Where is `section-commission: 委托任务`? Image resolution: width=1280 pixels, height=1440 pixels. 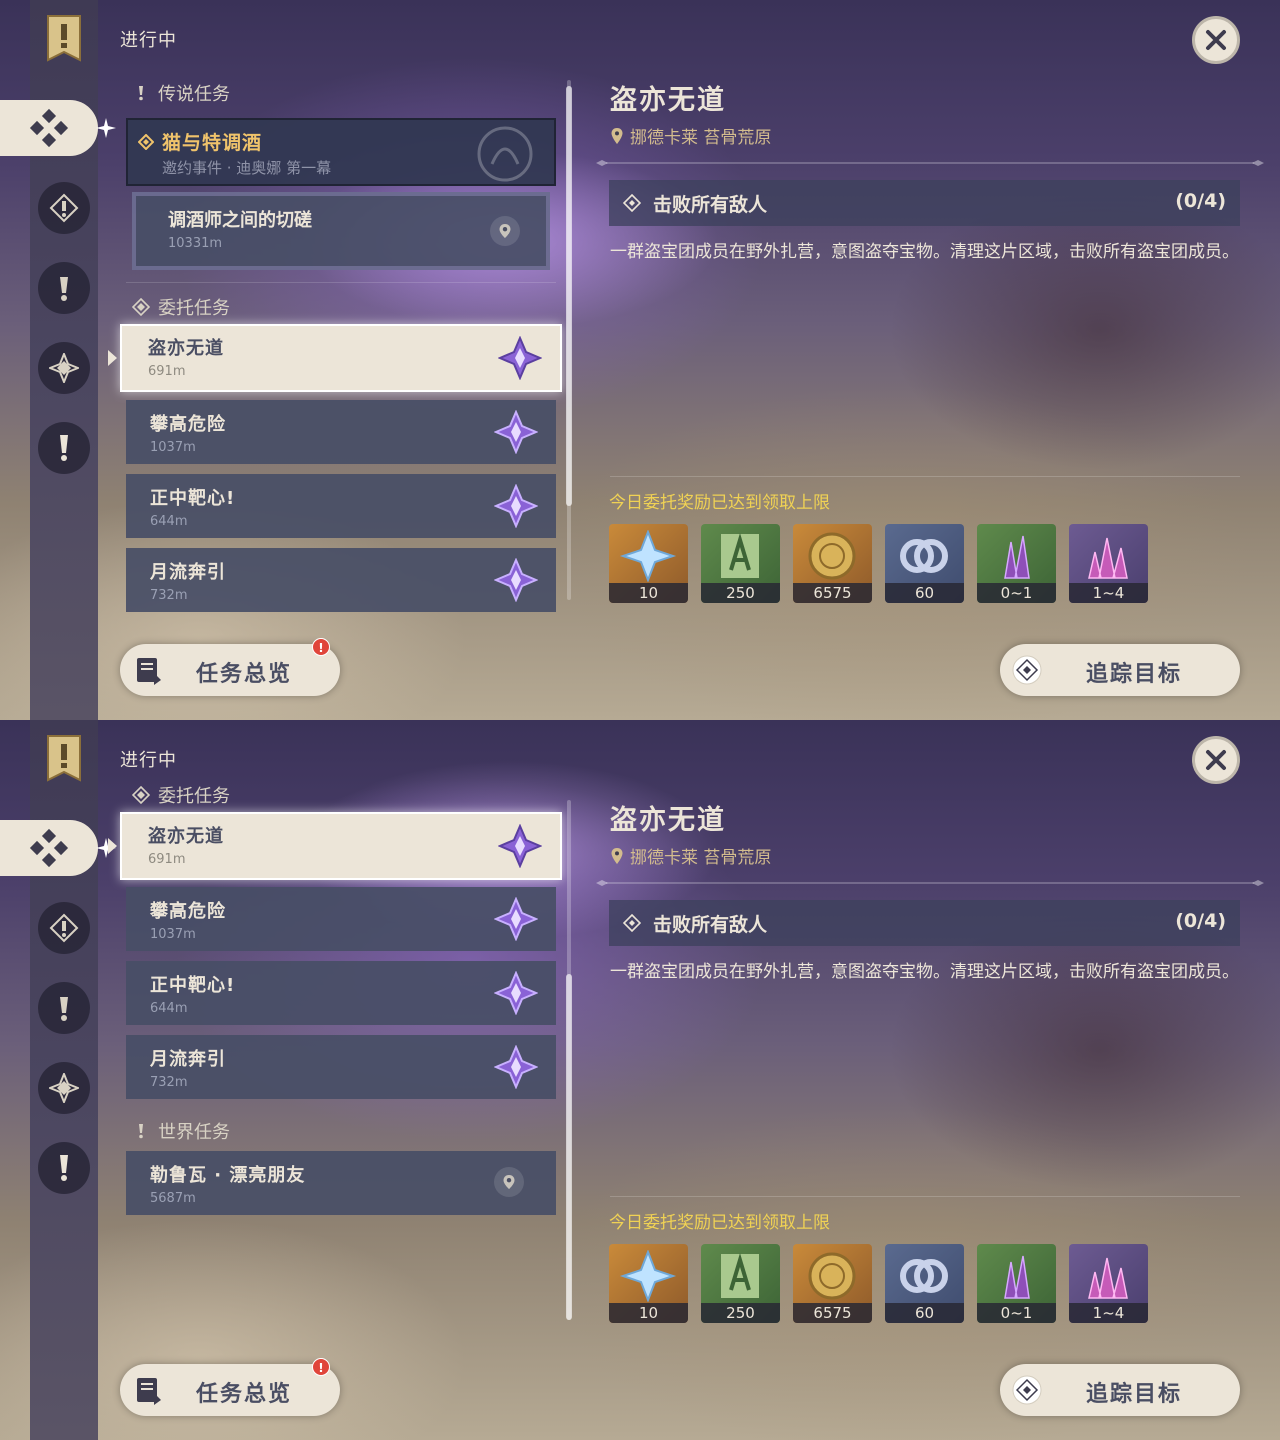 section-commission: 委托任务 is located at coordinates (181, 307).